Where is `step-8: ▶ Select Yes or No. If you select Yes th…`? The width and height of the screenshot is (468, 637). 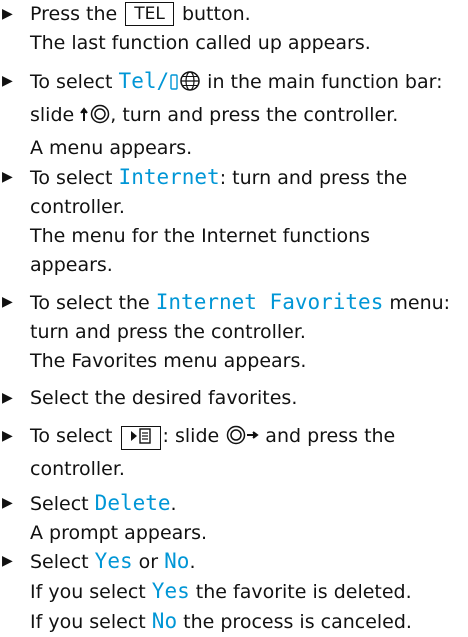 step-8: ▶ Select Yes or No. If you select Yes th… is located at coordinates (231, 592).